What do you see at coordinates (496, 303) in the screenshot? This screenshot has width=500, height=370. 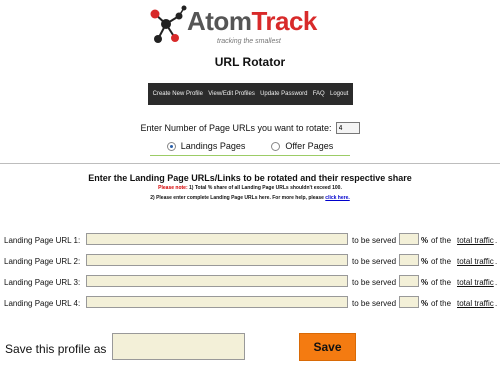 I see `period-4: .` at bounding box center [496, 303].